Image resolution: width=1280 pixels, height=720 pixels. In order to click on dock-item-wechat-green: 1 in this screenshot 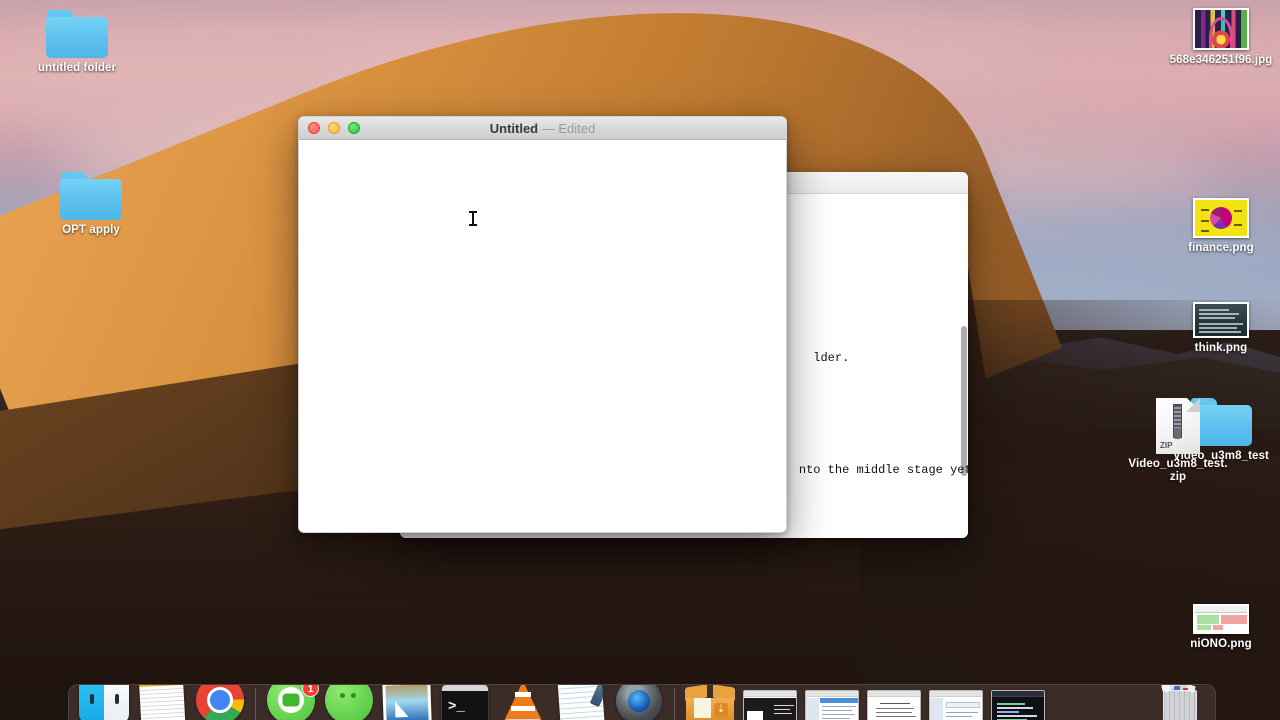, I will do `click(291, 702)`.